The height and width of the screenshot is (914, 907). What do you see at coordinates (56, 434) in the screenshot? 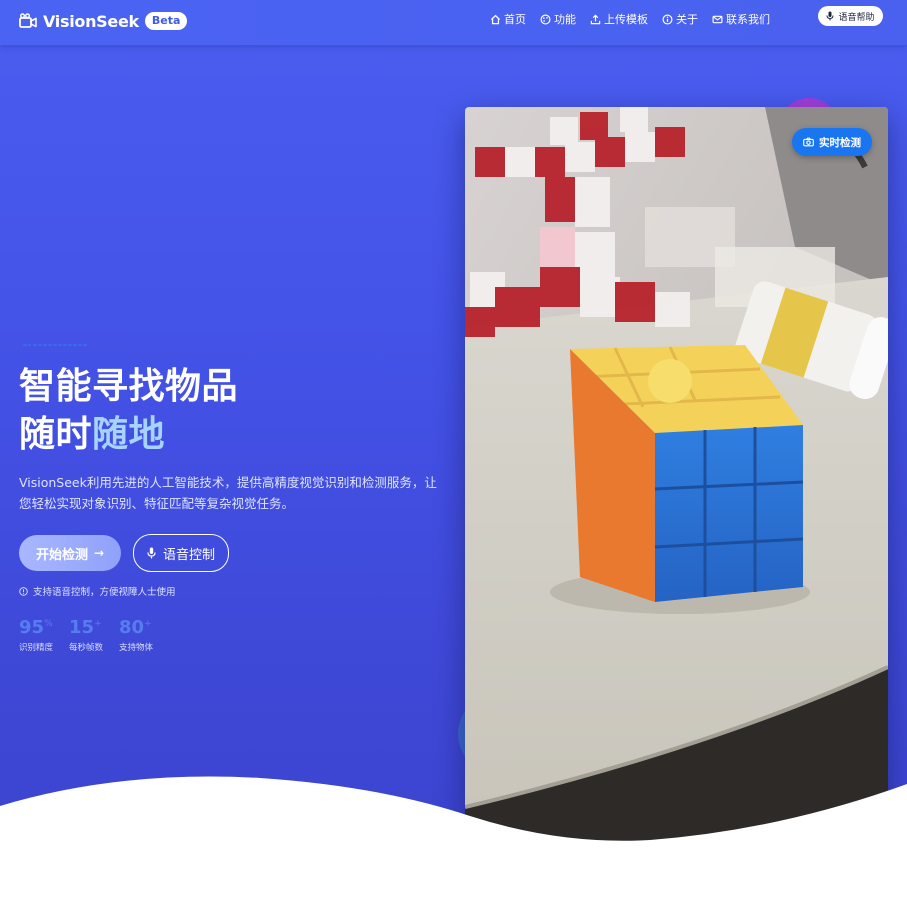
I see `hero-title-highlight-a: 随时` at bounding box center [56, 434].